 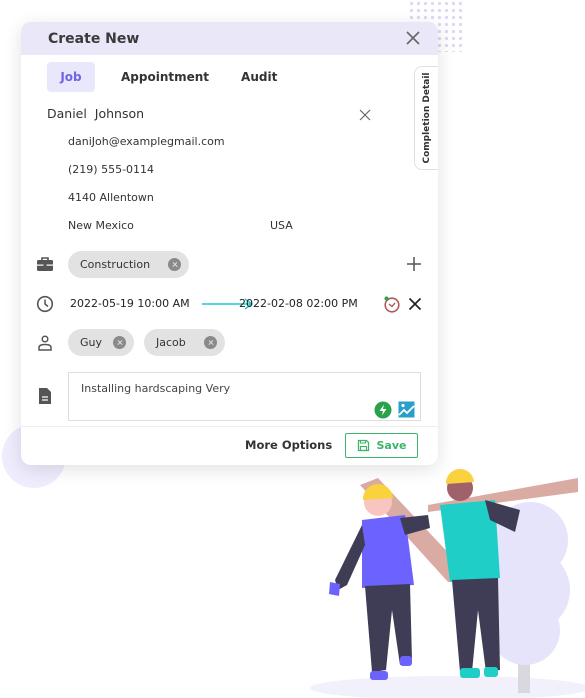 I want to click on image-icon, so click(x=406, y=409).